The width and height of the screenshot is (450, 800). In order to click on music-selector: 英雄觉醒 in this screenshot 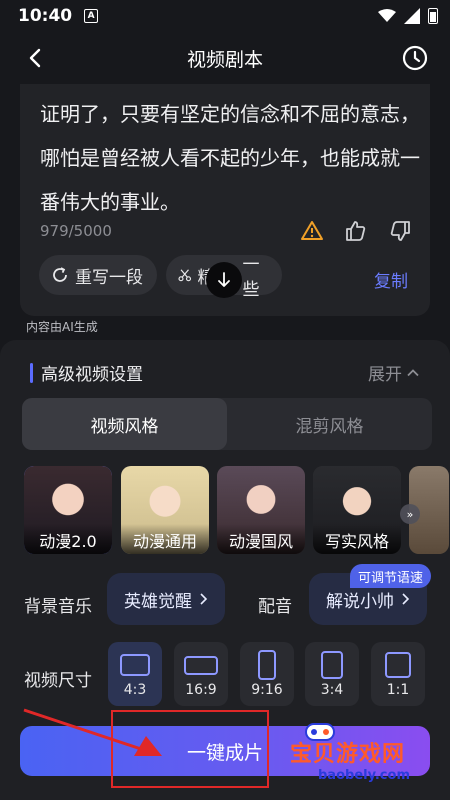, I will do `click(166, 599)`.